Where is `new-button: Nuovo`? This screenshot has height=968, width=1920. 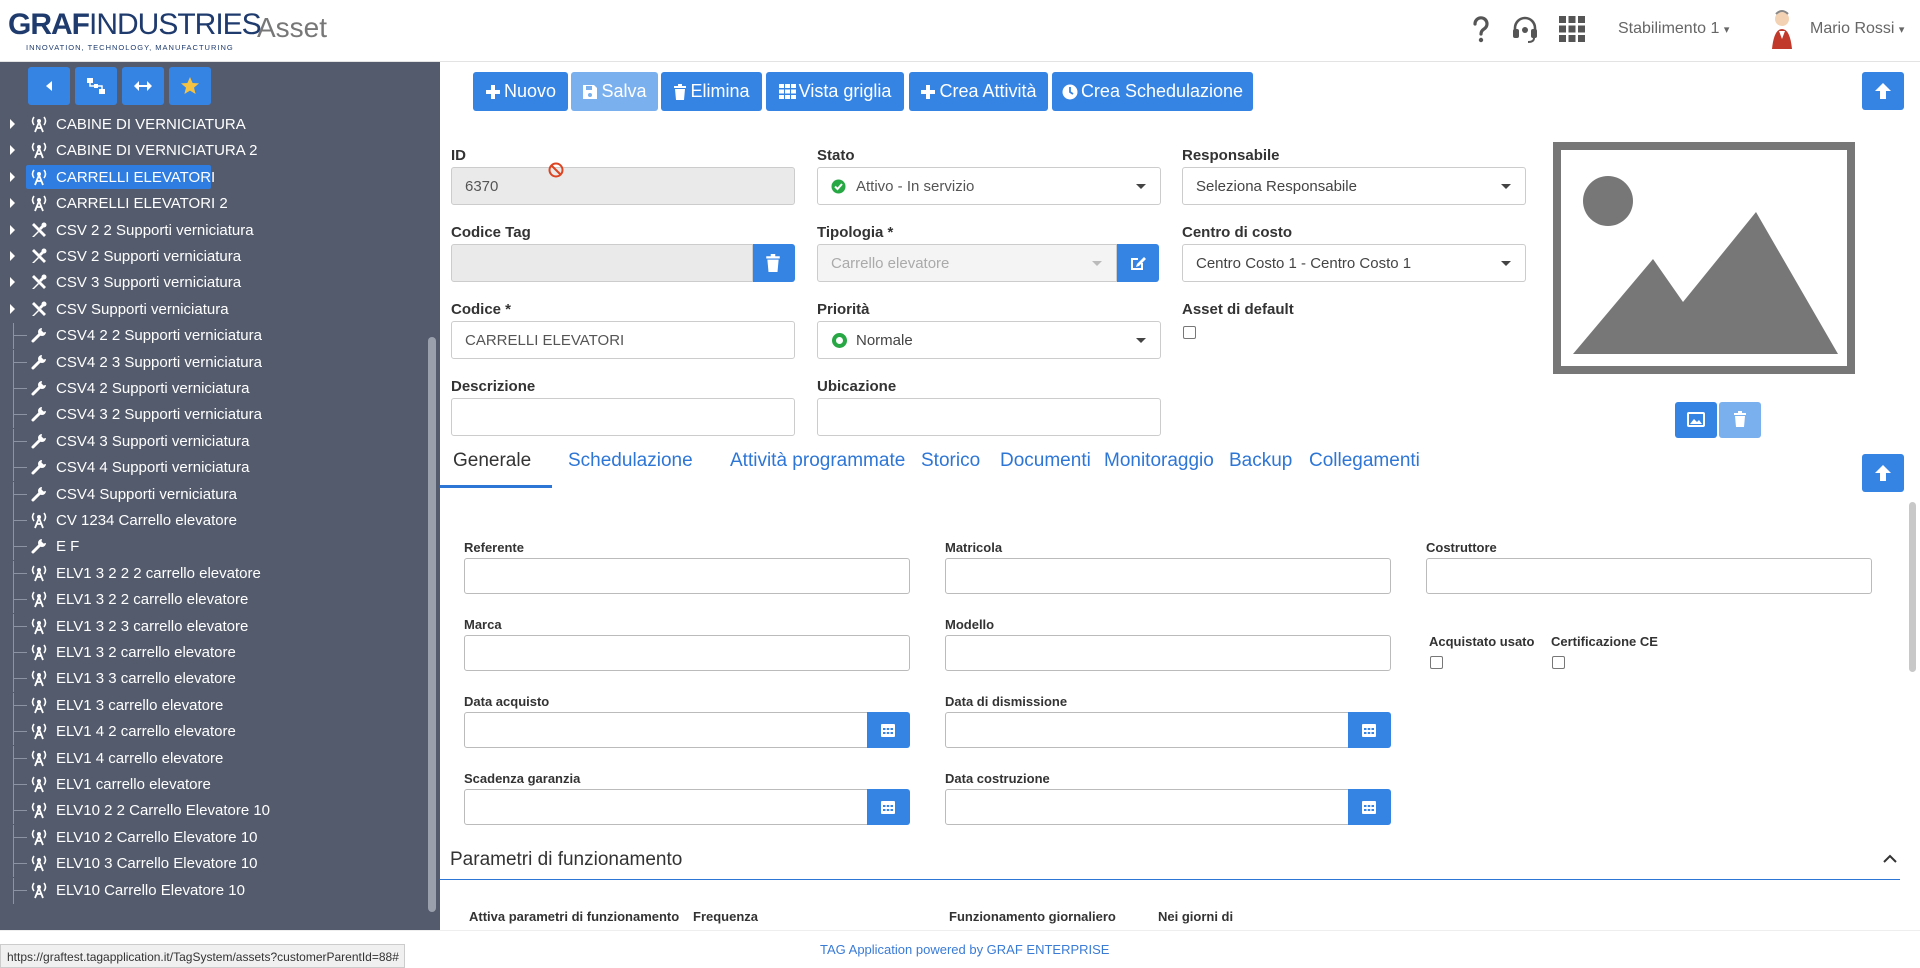
new-button: Nuovo is located at coordinates (520, 91).